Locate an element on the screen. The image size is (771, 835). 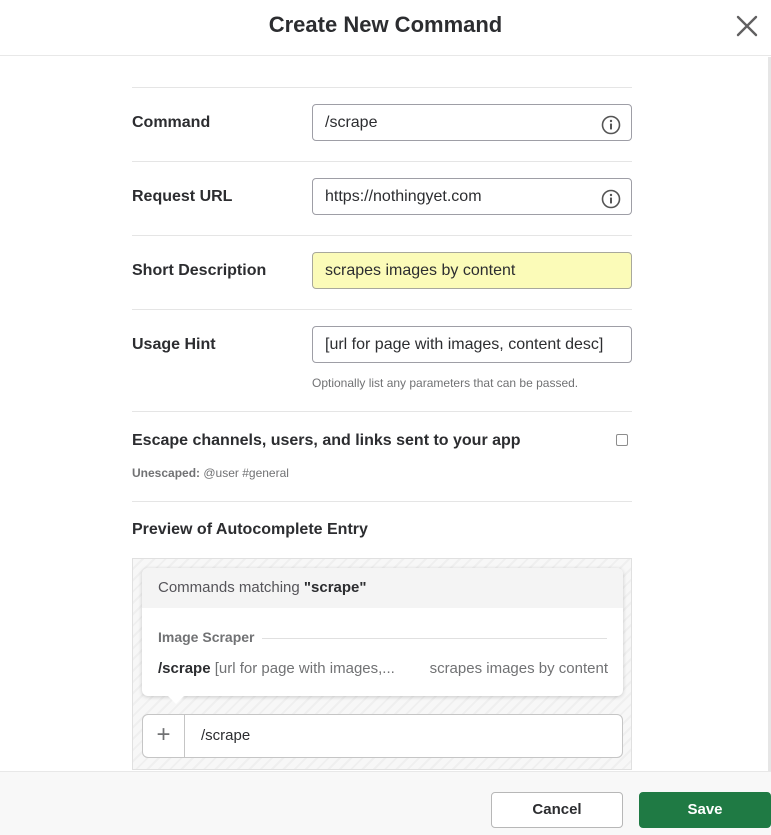
short-description-input-value: scrapes images by content is located at coordinates (420, 270).